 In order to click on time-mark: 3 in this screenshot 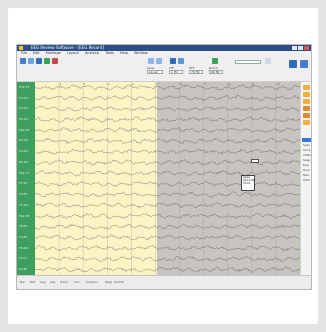, I will do `click(109, 84)`.